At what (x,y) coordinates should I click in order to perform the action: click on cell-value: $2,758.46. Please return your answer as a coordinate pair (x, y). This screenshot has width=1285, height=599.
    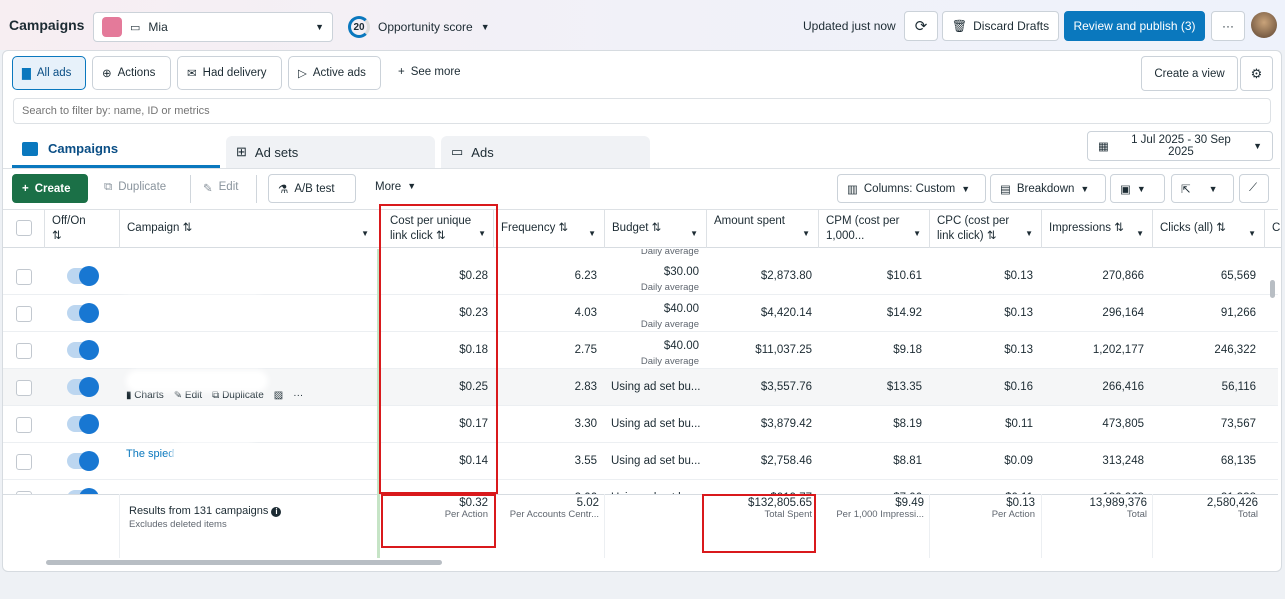
    Looking at the image, I should click on (786, 461).